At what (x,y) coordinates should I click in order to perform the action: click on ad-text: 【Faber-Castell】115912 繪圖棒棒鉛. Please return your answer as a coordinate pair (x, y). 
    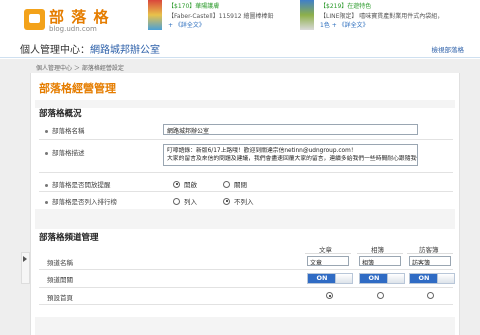
    Looking at the image, I should click on (221, 16).